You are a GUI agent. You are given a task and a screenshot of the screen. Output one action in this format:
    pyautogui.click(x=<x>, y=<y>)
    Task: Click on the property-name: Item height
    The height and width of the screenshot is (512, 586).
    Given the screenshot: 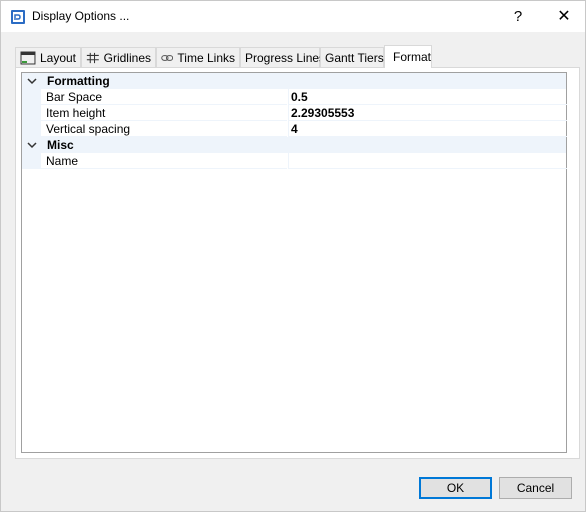 What is the action you would take?
    pyautogui.click(x=76, y=113)
    